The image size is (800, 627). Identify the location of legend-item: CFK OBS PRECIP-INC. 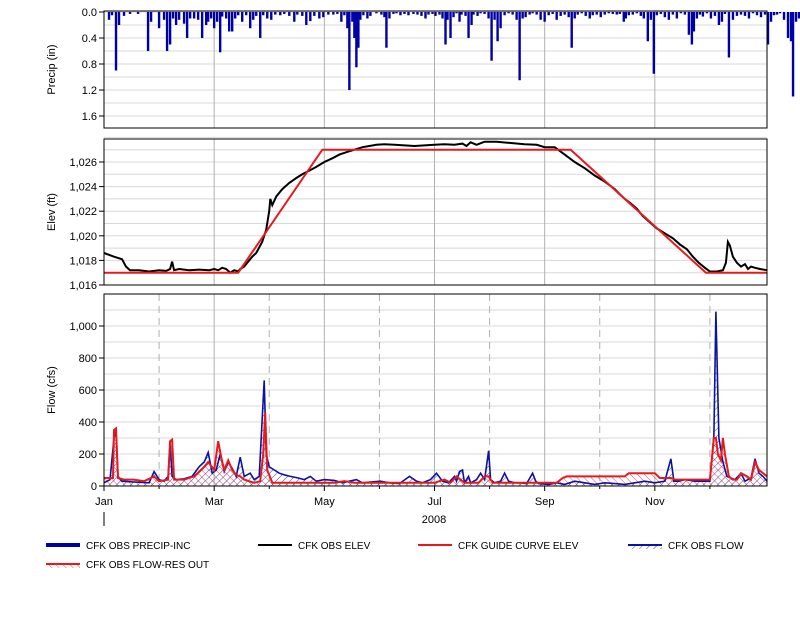
(118, 546).